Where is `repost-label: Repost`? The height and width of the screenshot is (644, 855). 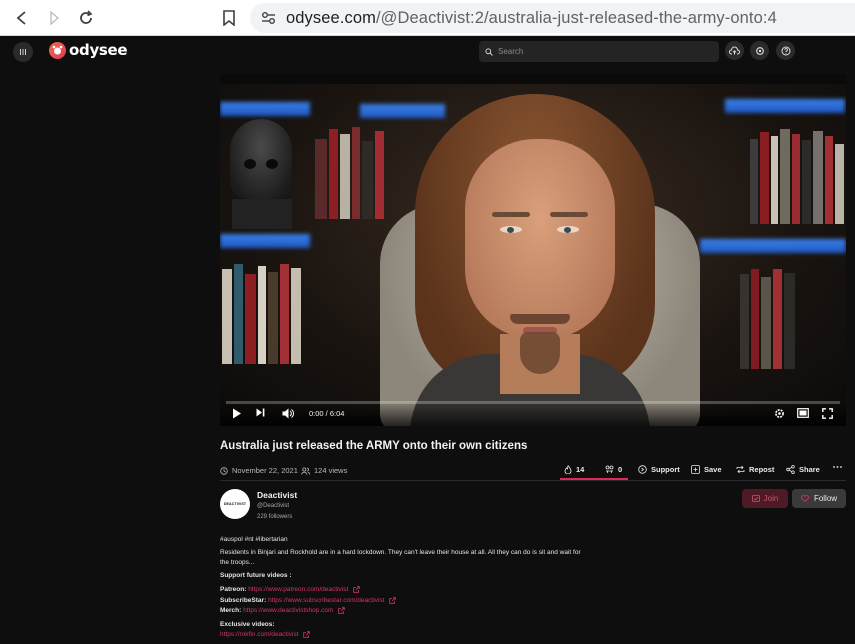
repost-label: Repost is located at coordinates (762, 469).